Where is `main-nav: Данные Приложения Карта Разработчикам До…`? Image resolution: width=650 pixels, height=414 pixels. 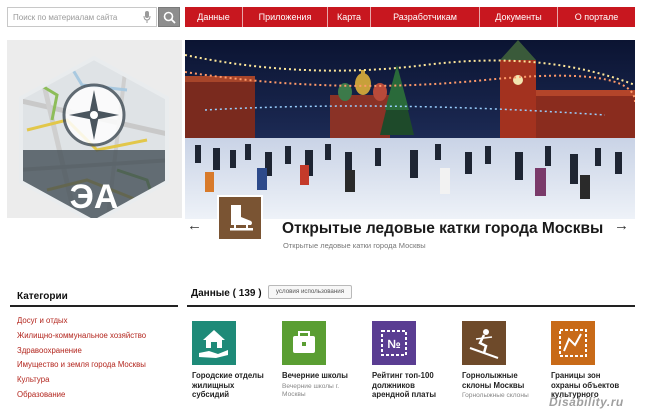
main-nav: Данные Приложения Карта Разработчикам До… is located at coordinates (410, 17).